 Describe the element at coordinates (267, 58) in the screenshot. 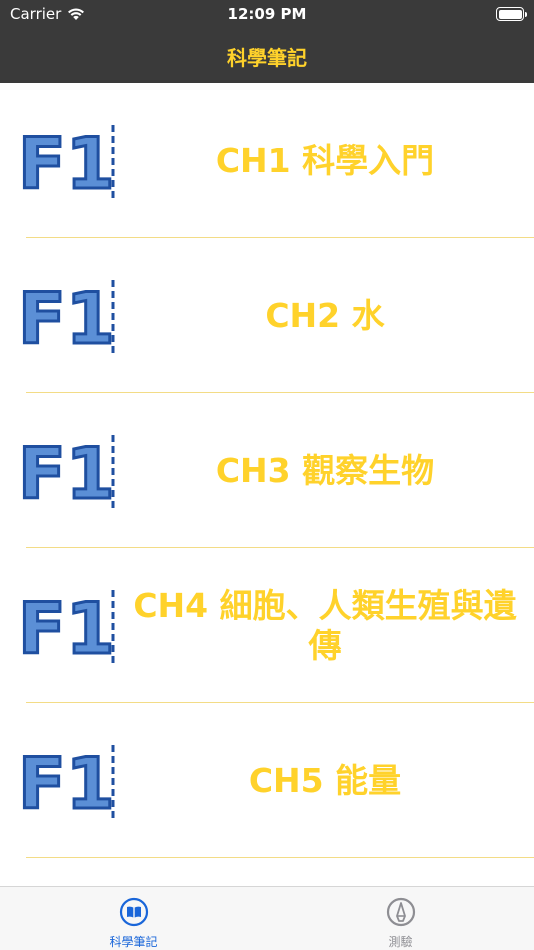

I see `page-title: 科學筆記` at that location.